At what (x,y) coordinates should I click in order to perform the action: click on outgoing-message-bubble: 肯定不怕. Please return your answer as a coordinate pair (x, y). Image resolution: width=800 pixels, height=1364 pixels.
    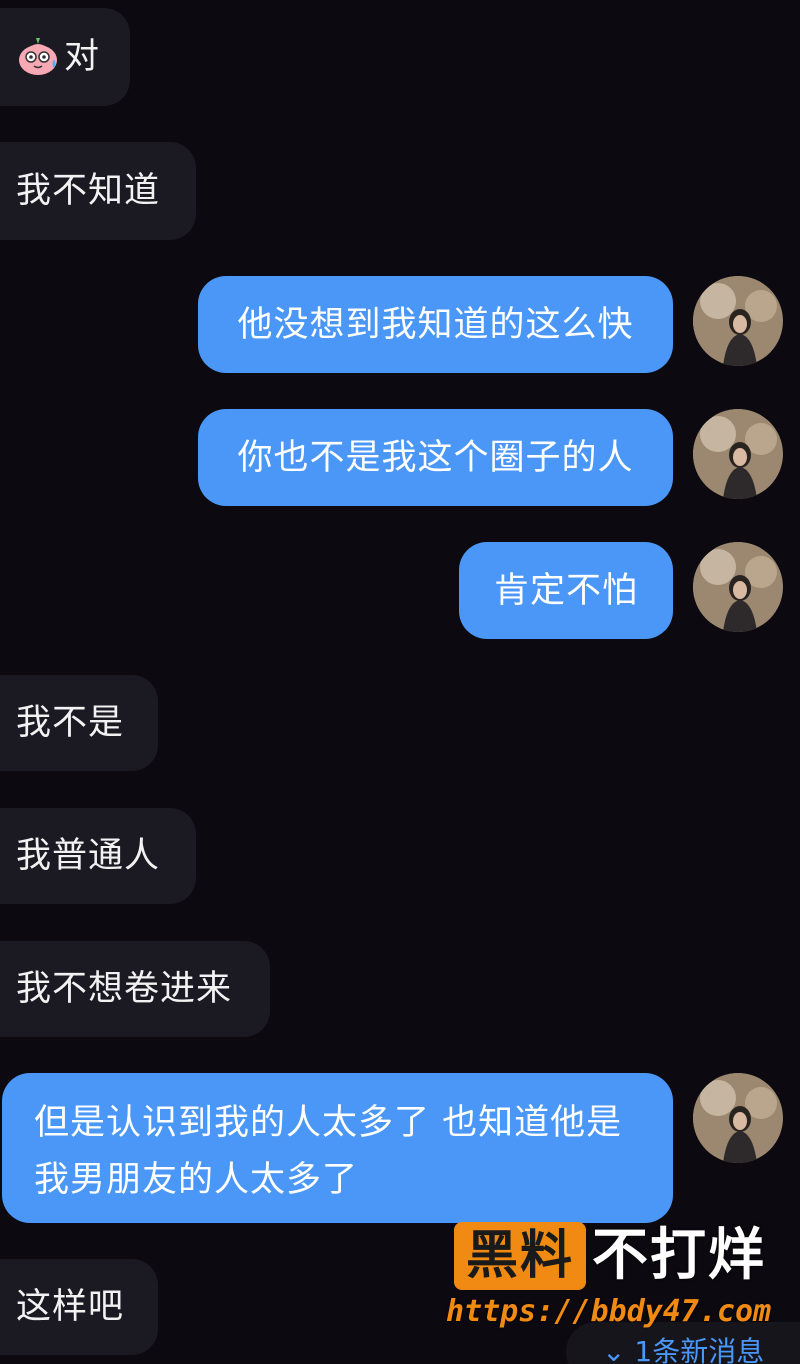
    Looking at the image, I should click on (566, 590).